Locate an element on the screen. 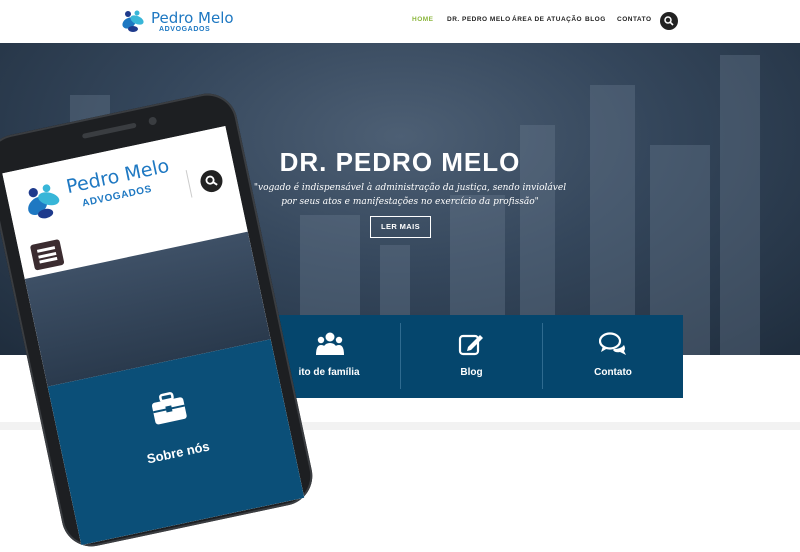 This screenshot has height=552, width=800. logo: Pedro Melo ADVOGADOS is located at coordinates (177, 22).